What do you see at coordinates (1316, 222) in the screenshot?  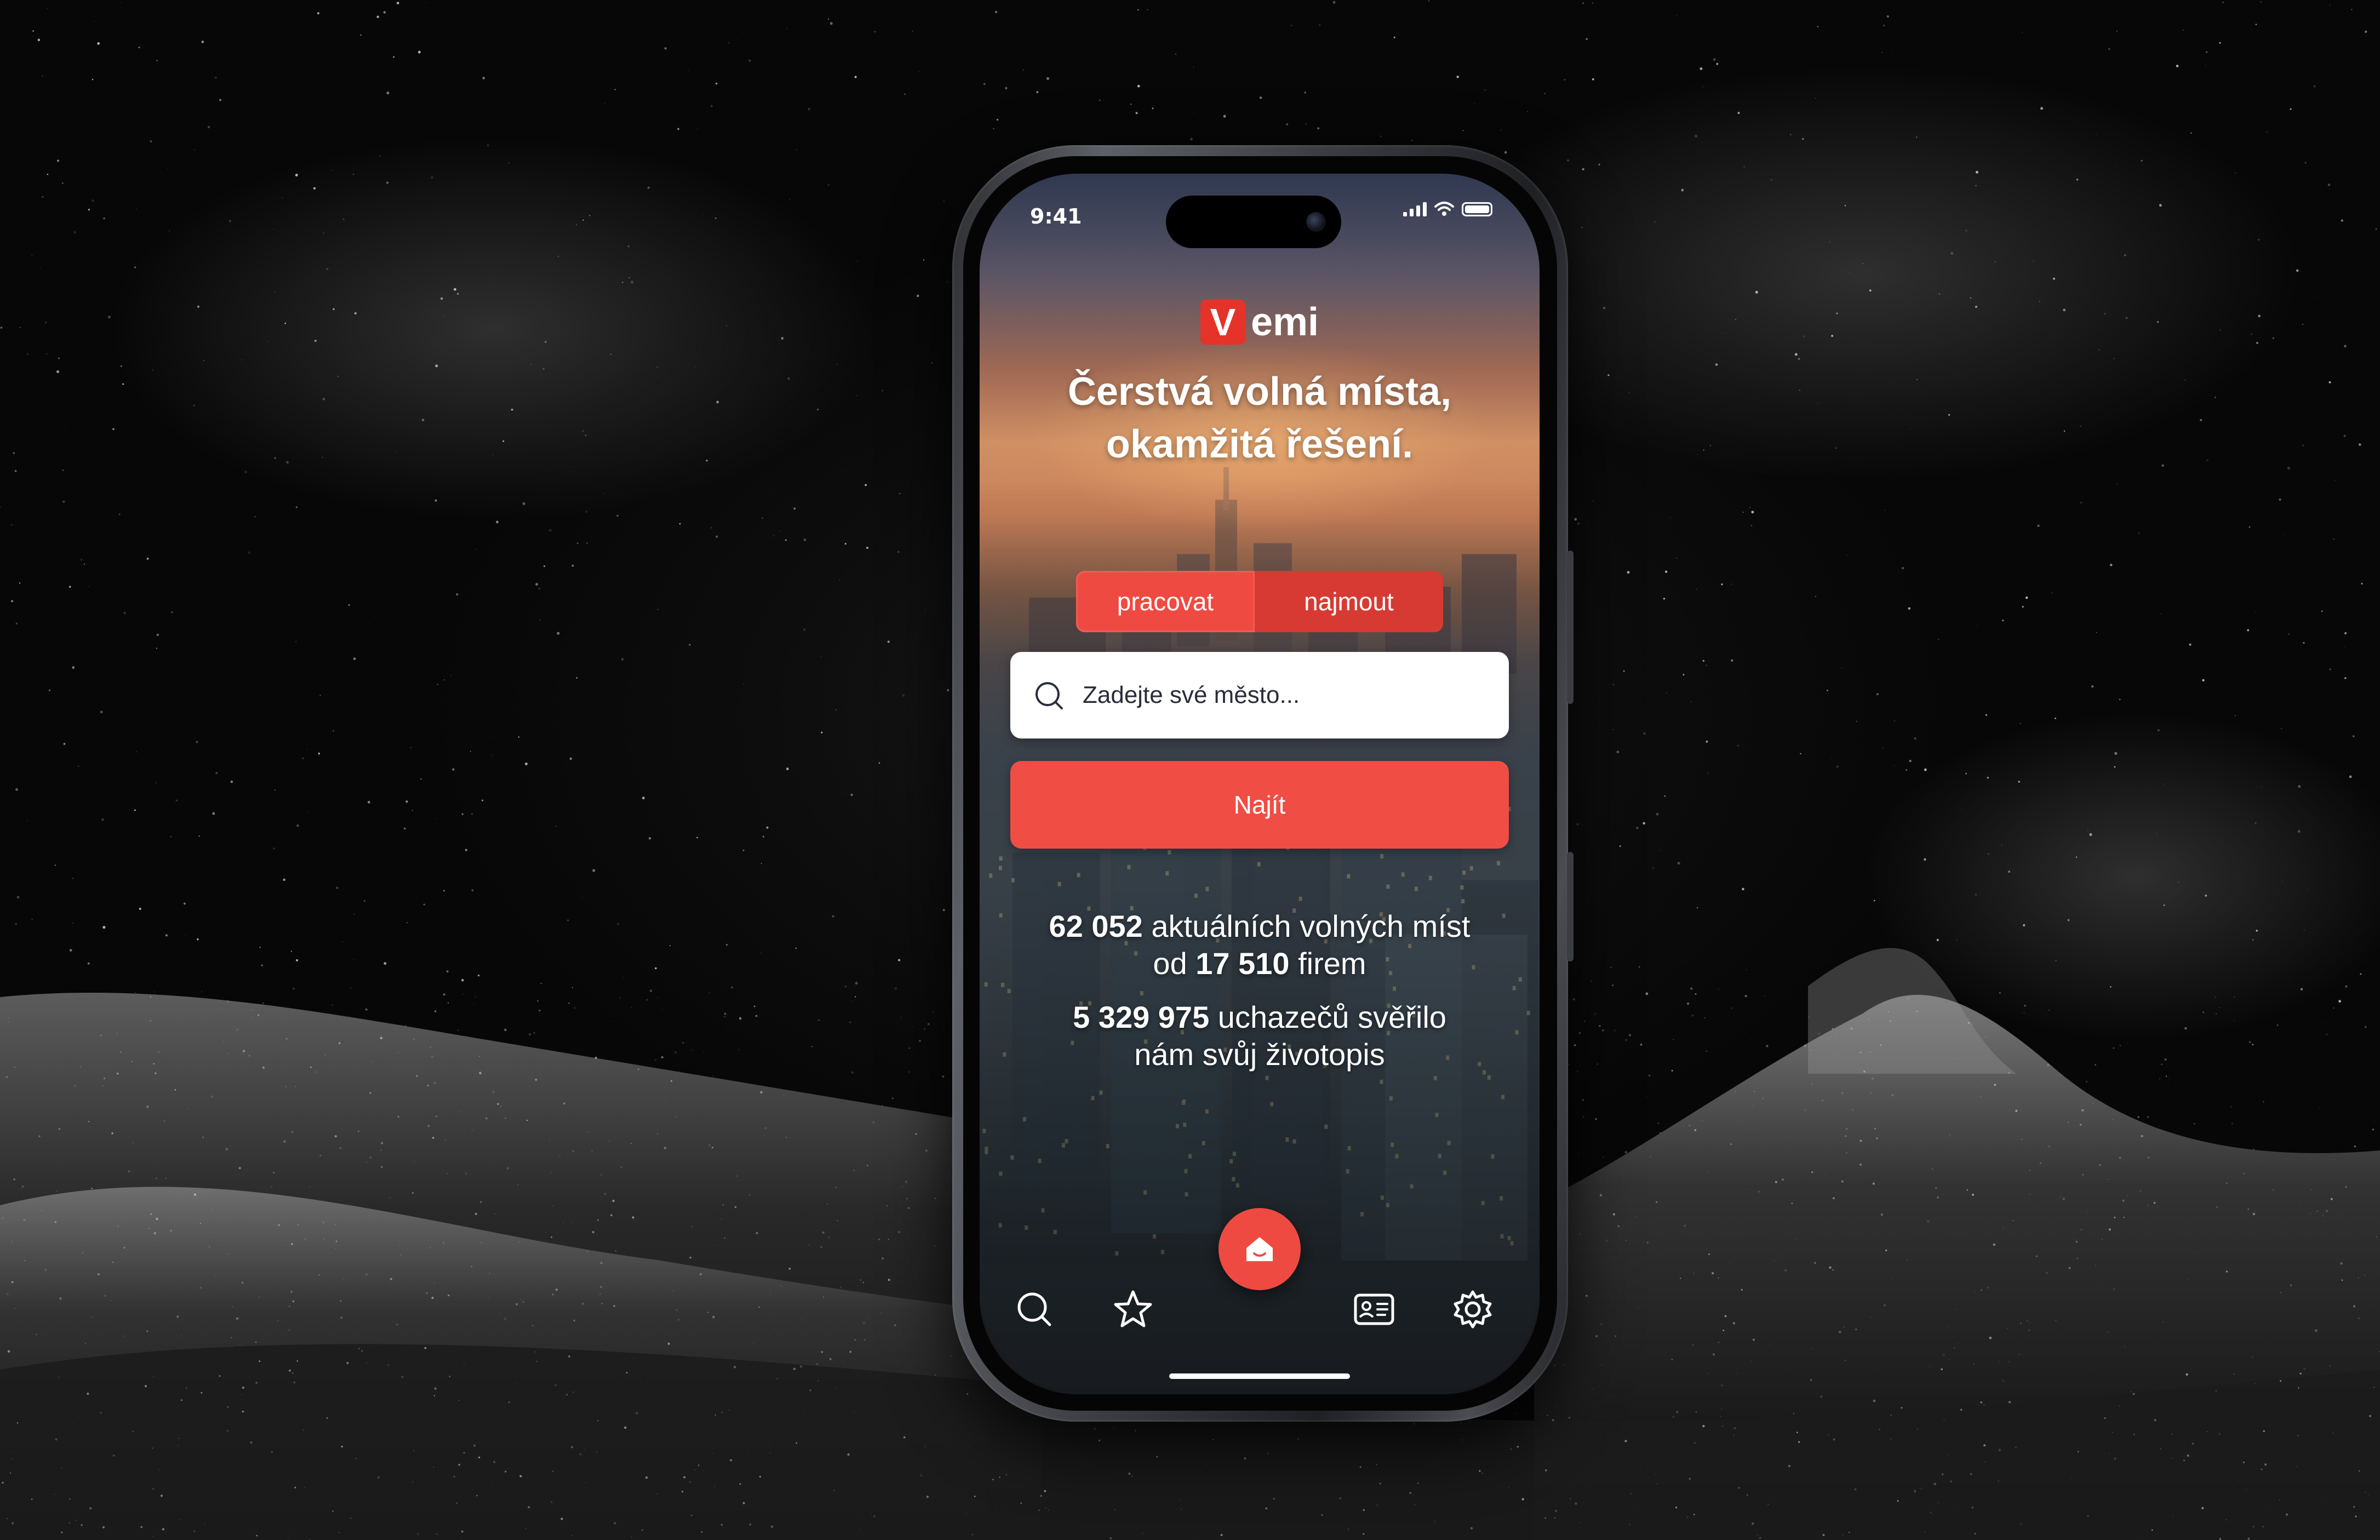 I see `front-camera` at bounding box center [1316, 222].